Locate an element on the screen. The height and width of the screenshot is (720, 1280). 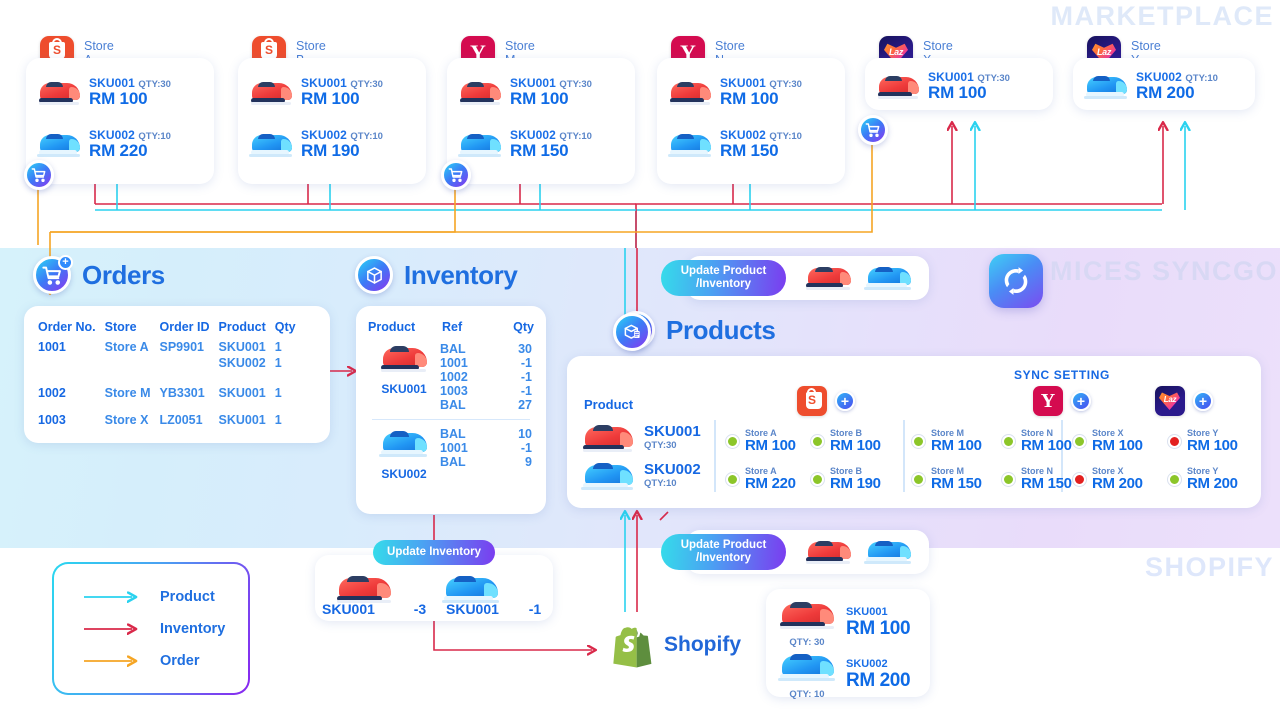
sync-cell-sku001-store-m: Store M RM 100 is located at coordinates (947, 441).